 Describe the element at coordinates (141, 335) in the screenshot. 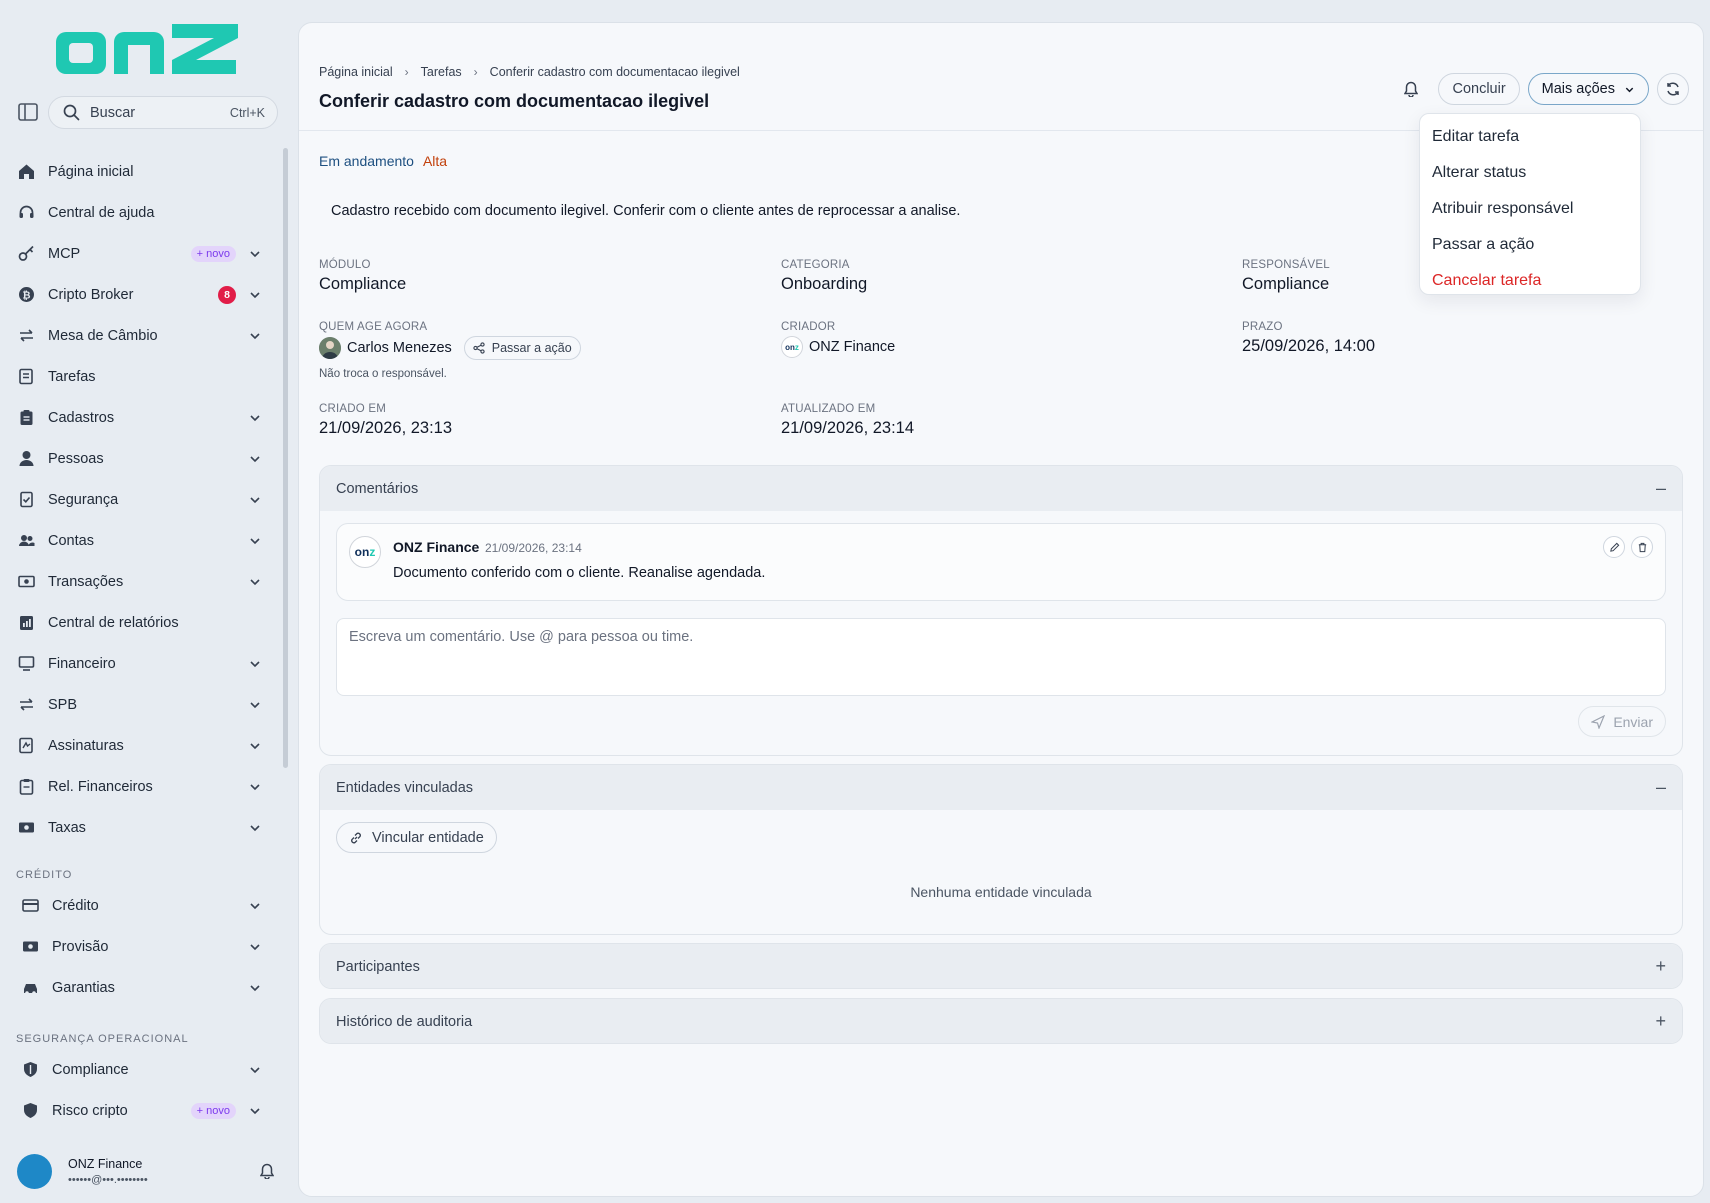

I see `sidebar-item-mesa-de-cambio: Mesa de Câmbio` at that location.